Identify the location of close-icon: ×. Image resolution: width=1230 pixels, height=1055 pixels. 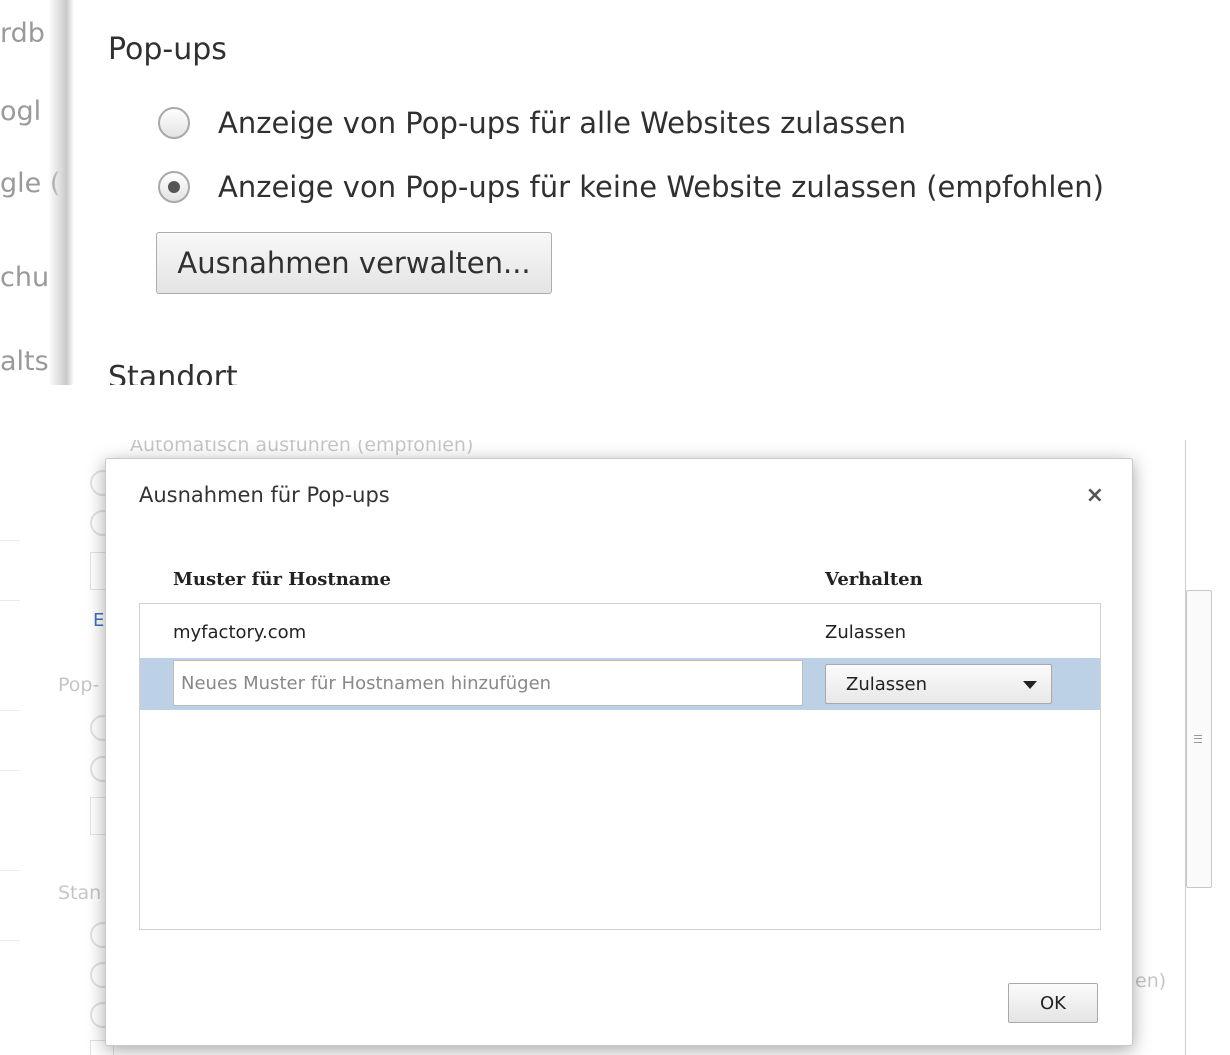
(1095, 495).